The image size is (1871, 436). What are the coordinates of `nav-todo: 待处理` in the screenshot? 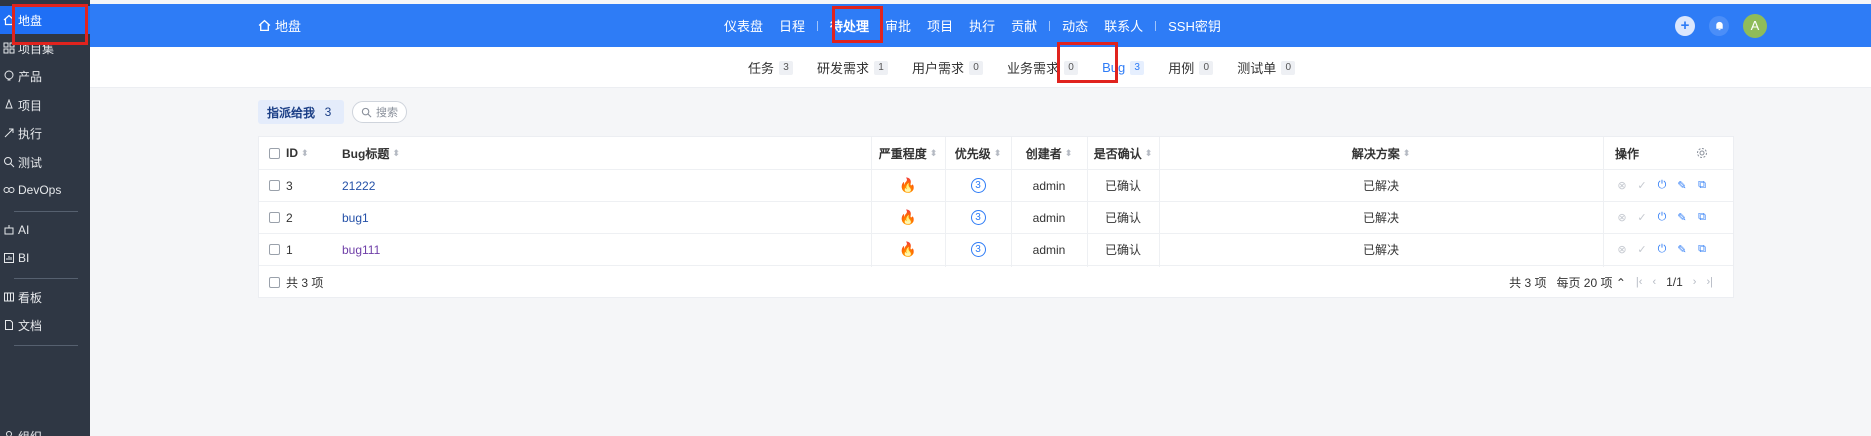 It's located at (849, 25).